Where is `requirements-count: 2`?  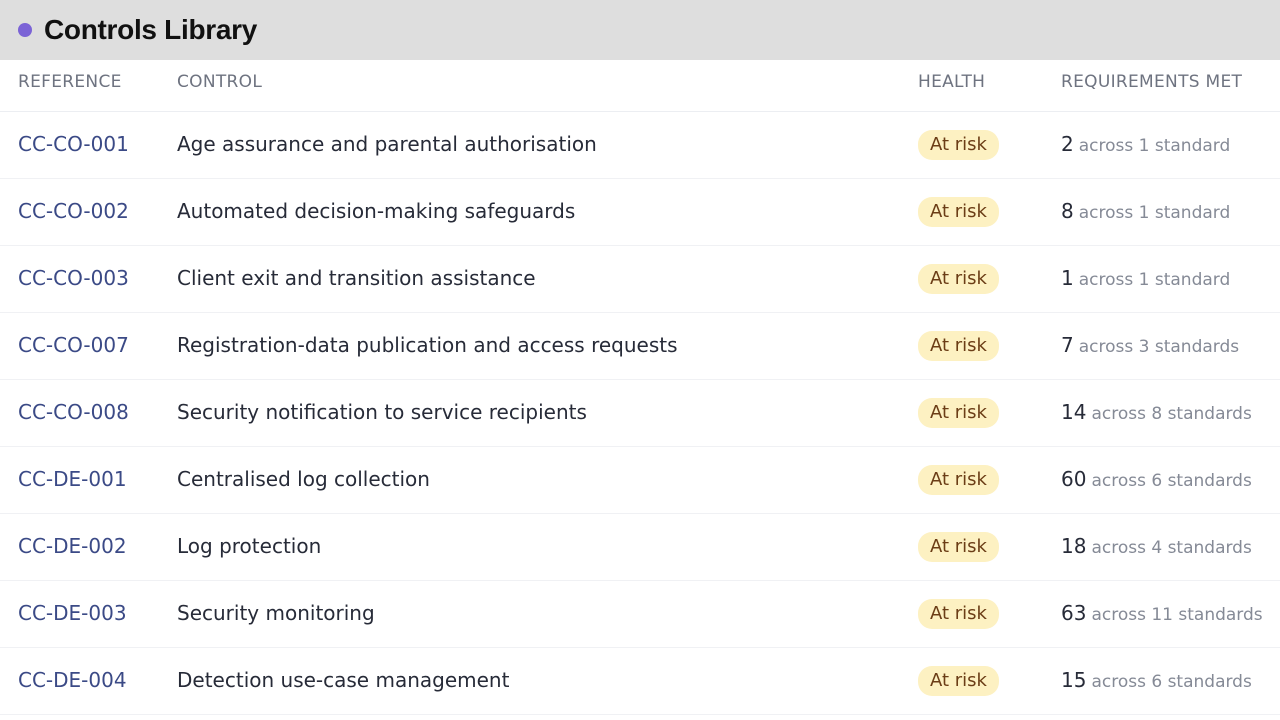 requirements-count: 2 is located at coordinates (1067, 144).